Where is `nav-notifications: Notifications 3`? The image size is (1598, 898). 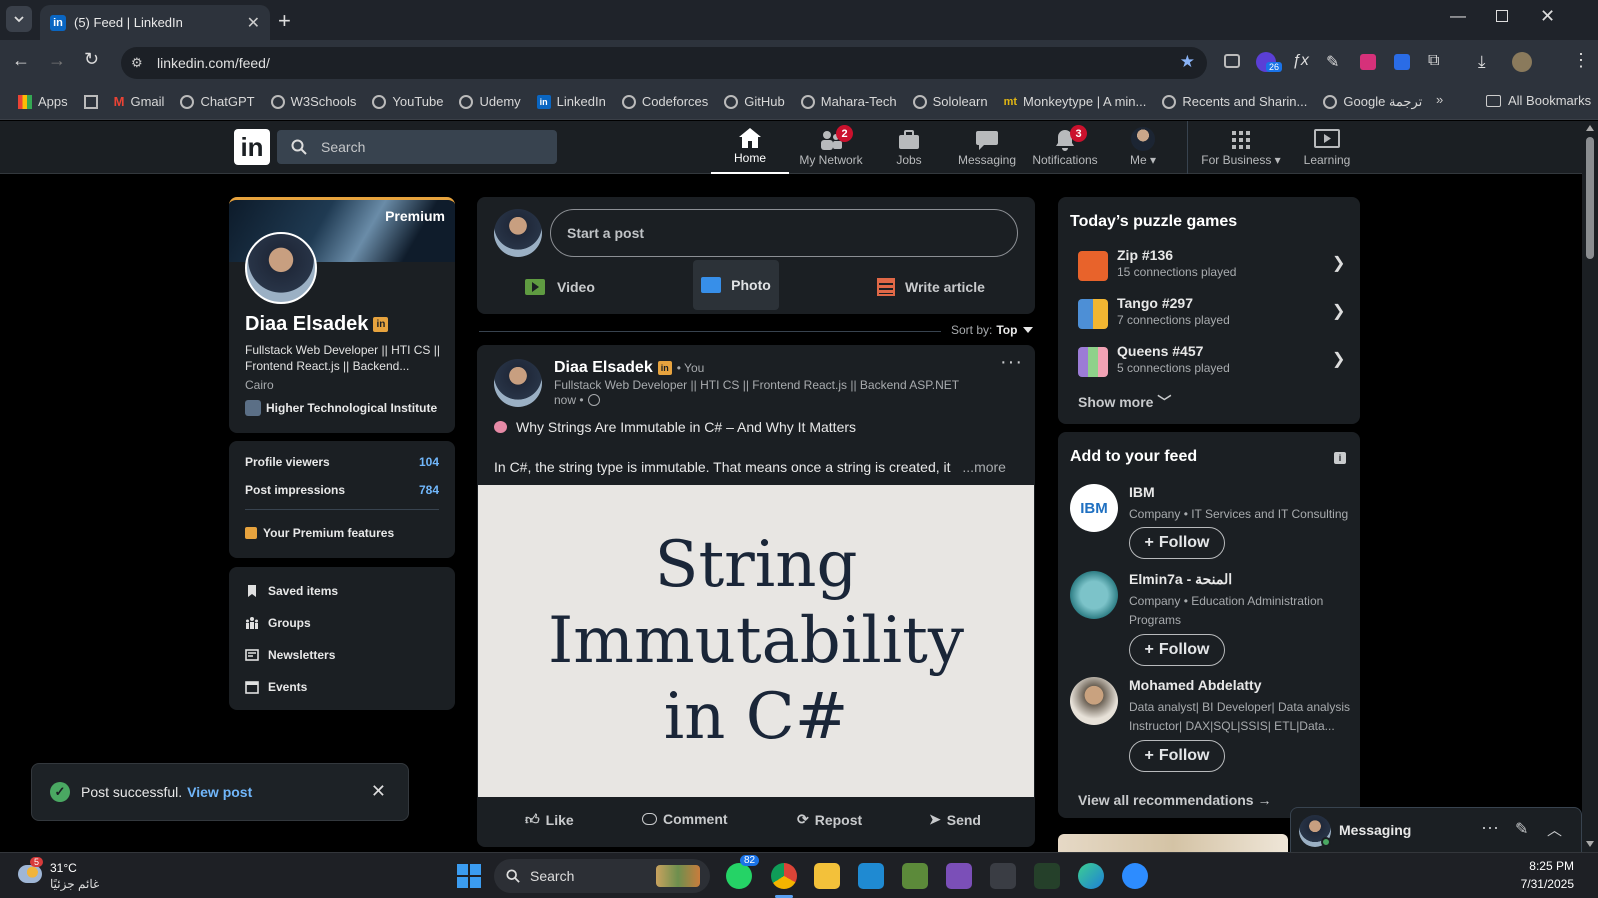 nav-notifications: Notifications 3 is located at coordinates (1065, 147).